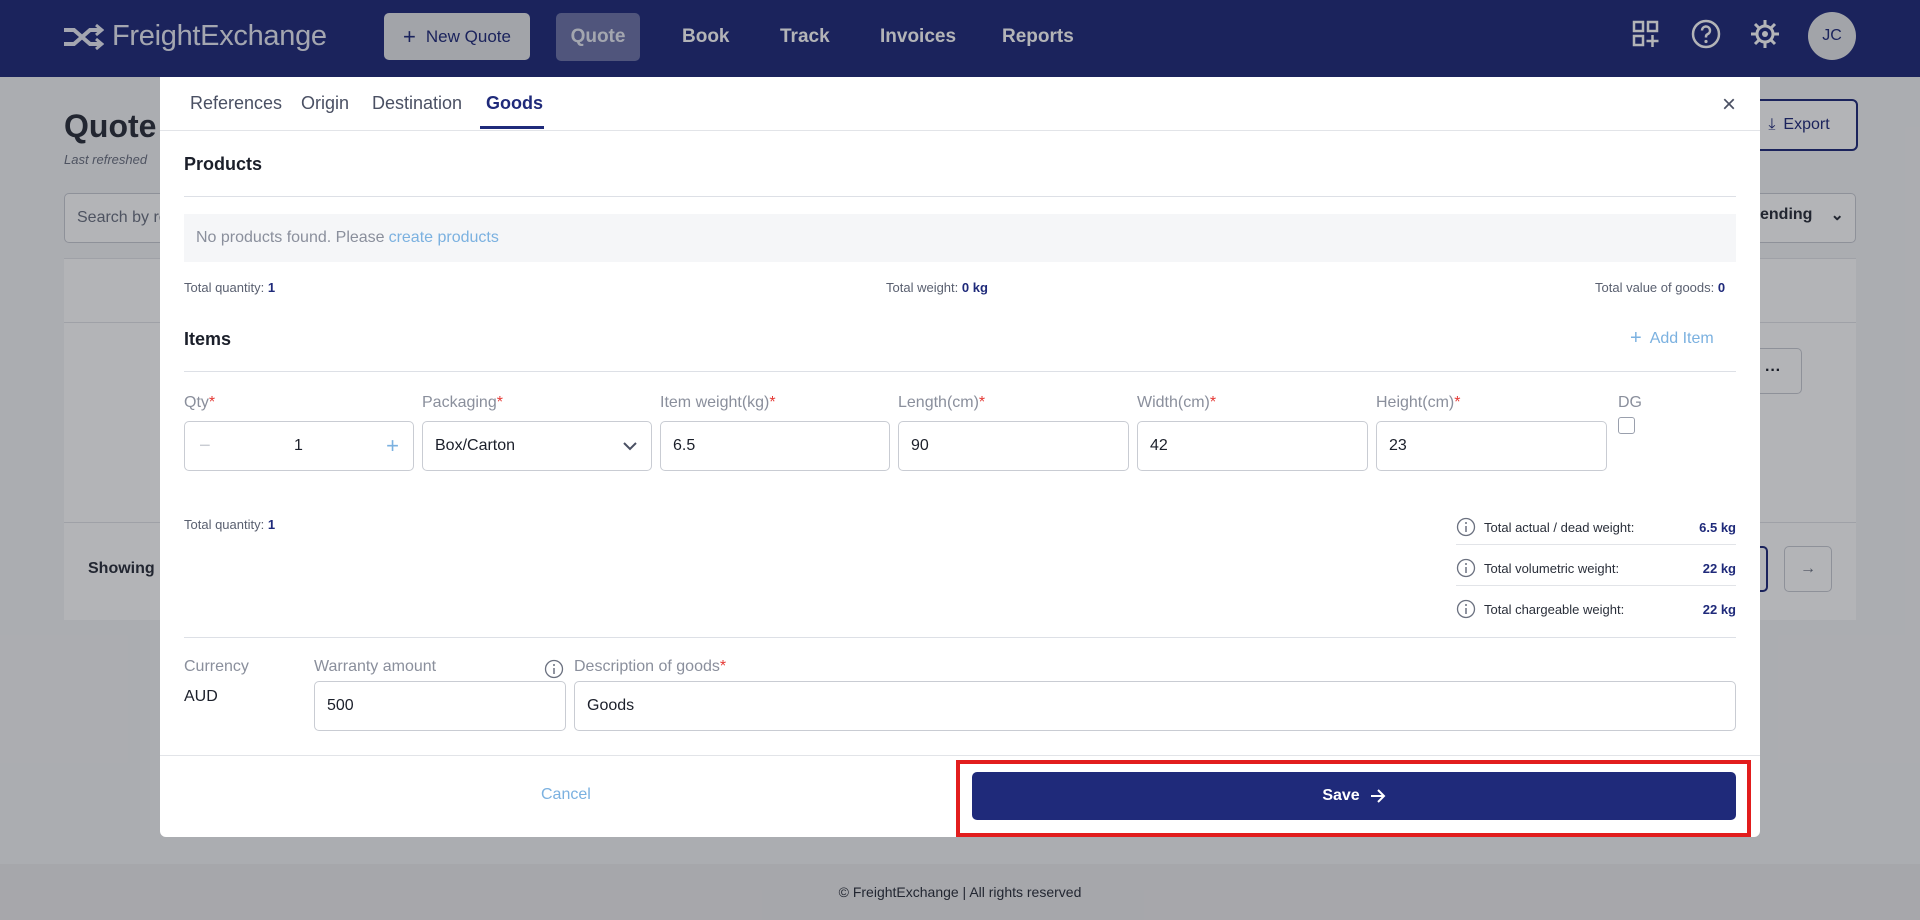 The image size is (1920, 920). Describe the element at coordinates (236, 103) in the screenshot. I see `tab-references: References` at that location.